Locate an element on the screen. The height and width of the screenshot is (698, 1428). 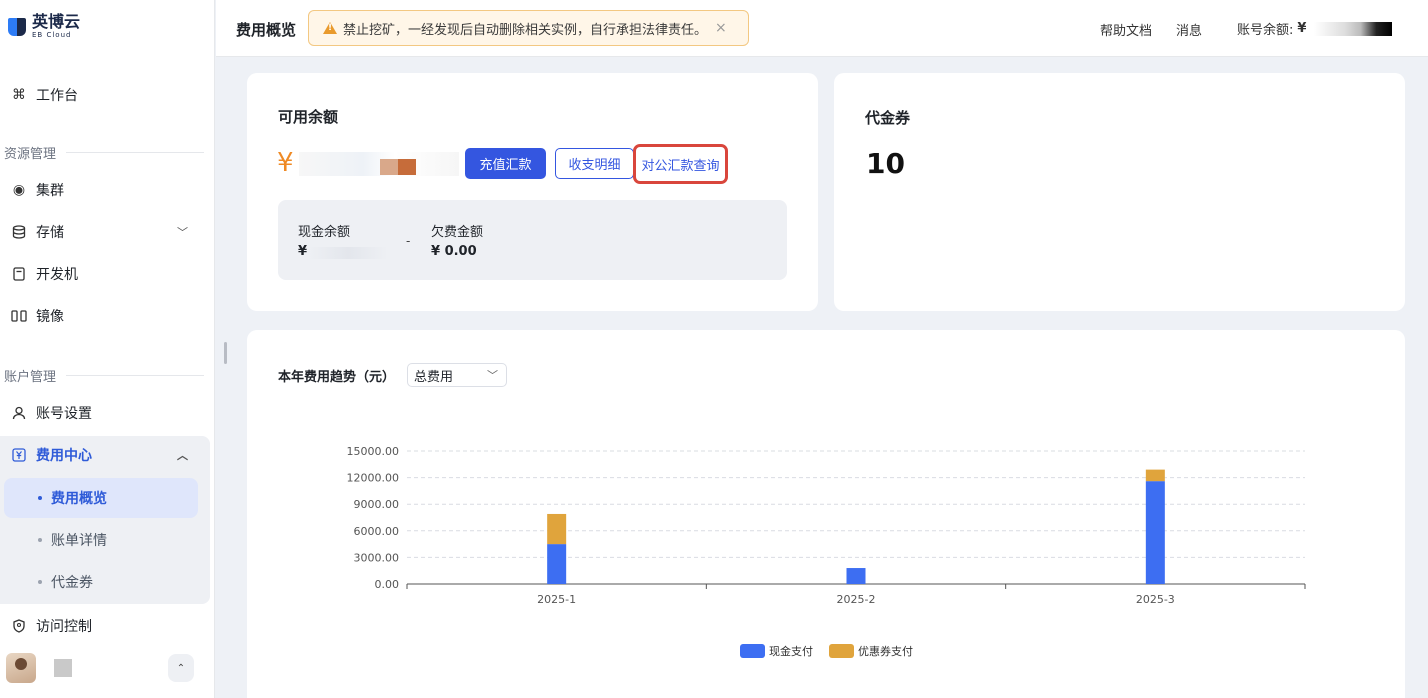
chevron-down-icon: ﹀ is located at coordinates (182, 232).